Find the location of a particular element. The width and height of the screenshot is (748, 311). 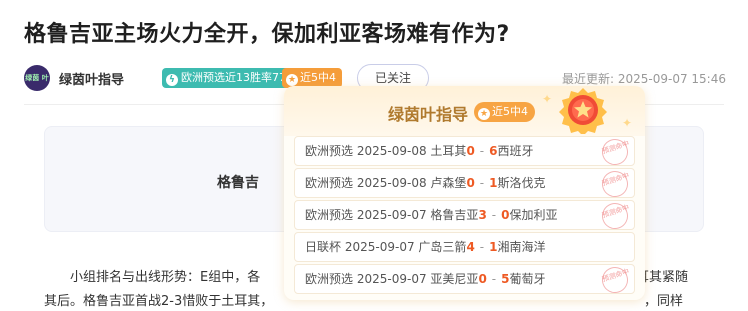

record-home-score: 4 is located at coordinates (470, 247).